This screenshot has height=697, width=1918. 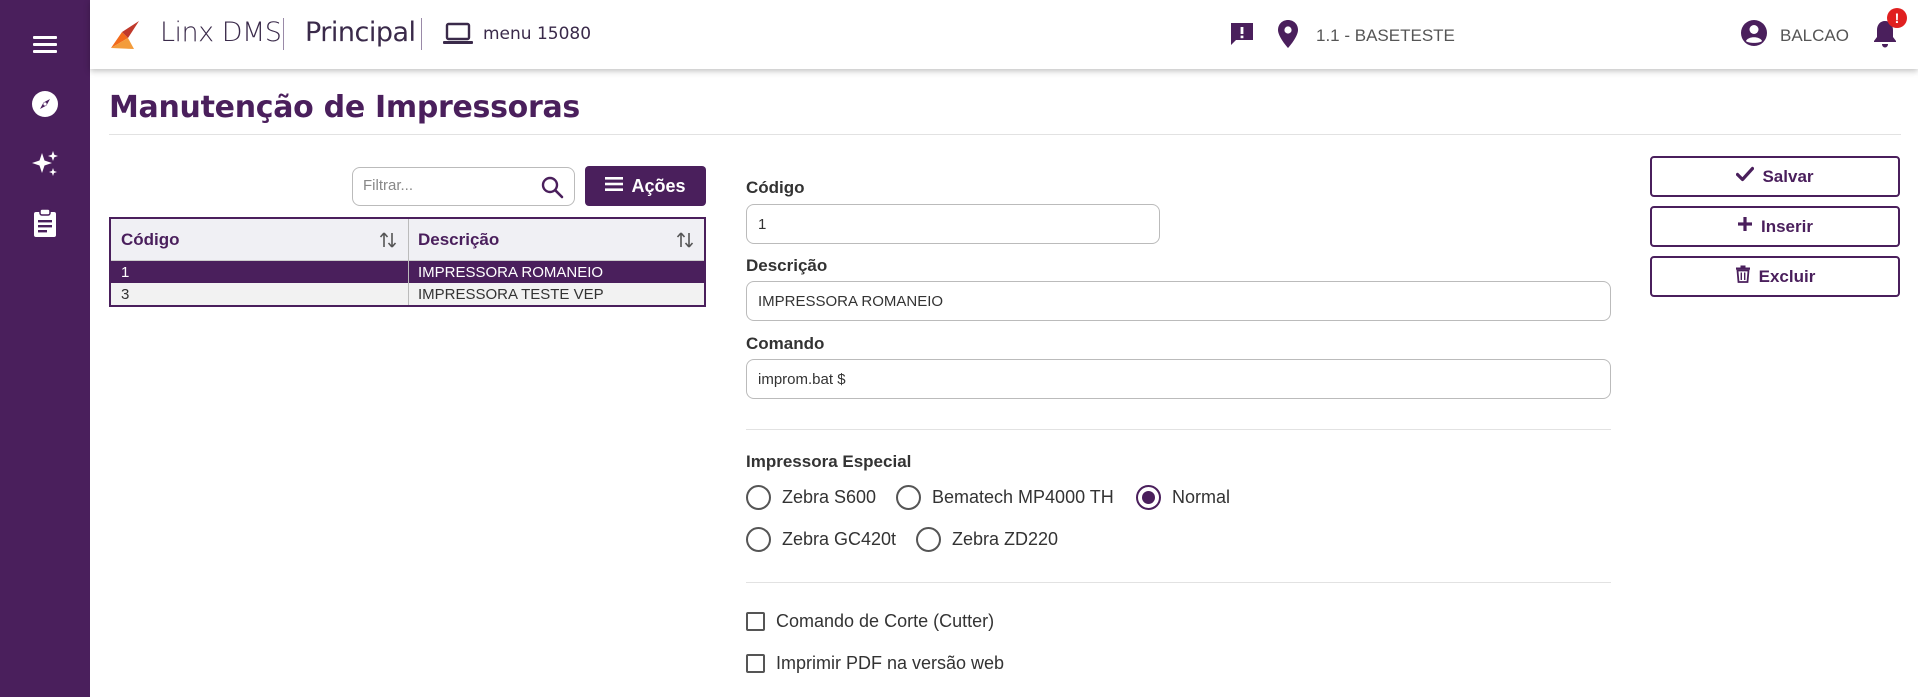 What do you see at coordinates (458, 36) in the screenshot?
I see `laptop-icon` at bounding box center [458, 36].